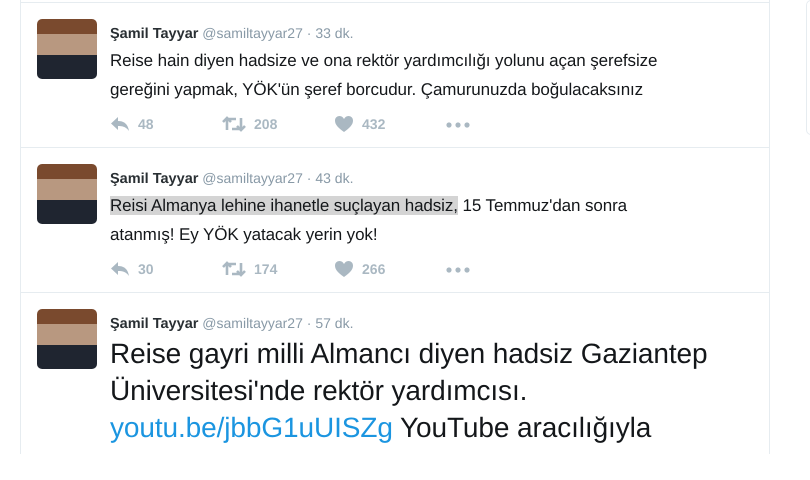 This screenshot has width=810, height=480. I want to click on tweet-link: youtu.be/jbbG1uUISZg, so click(251, 428).